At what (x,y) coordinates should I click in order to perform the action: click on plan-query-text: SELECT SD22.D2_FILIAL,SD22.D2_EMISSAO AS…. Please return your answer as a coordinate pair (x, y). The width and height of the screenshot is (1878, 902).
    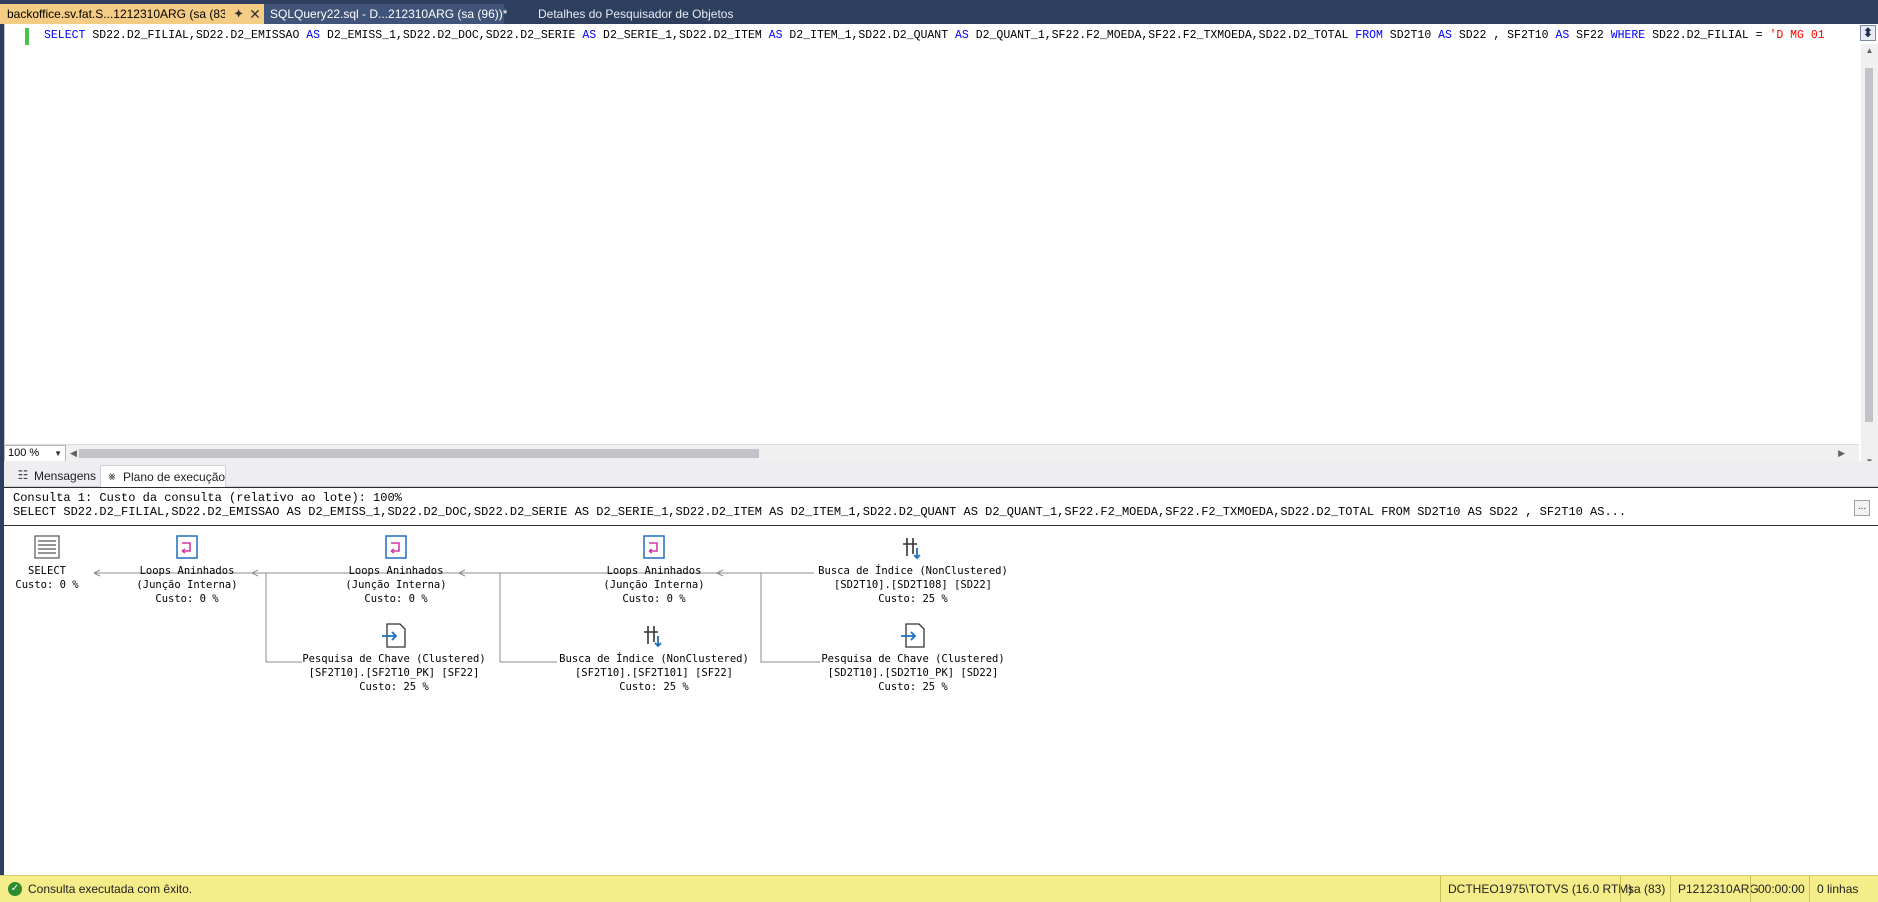
    Looking at the image, I should click on (820, 512).